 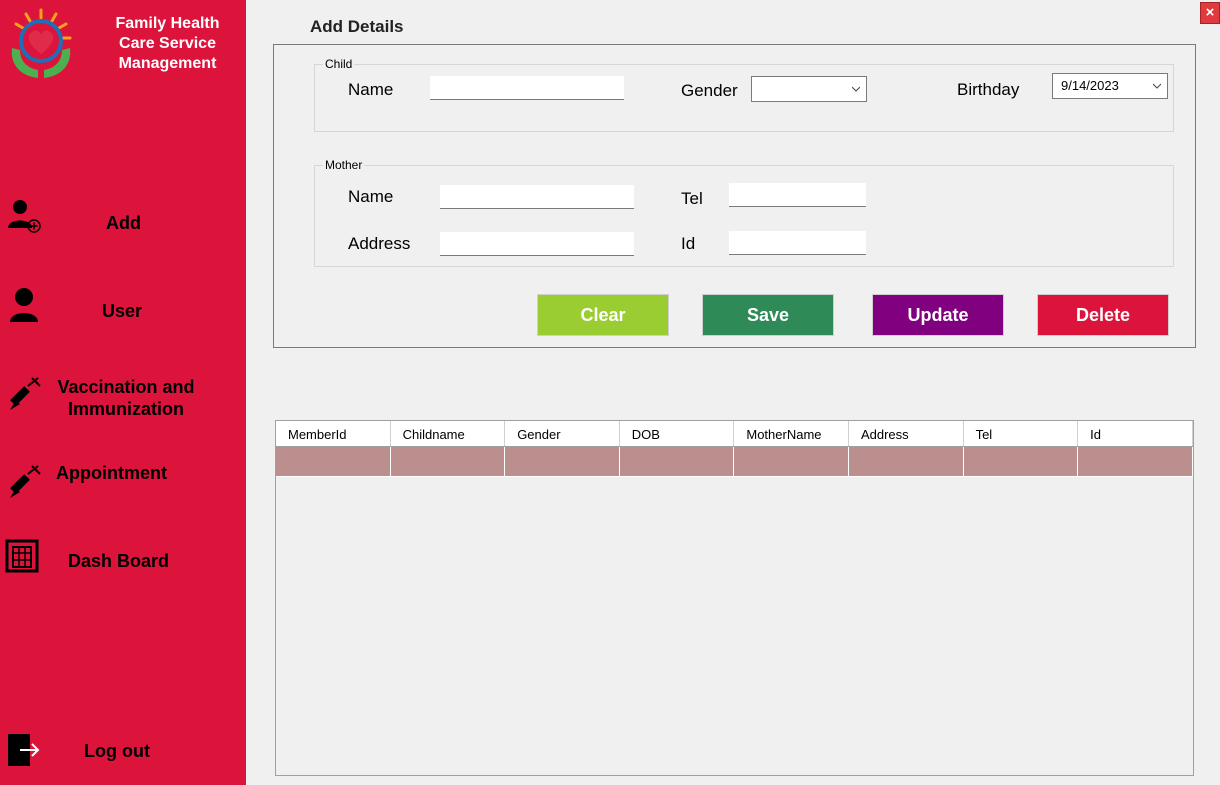 I want to click on nav-item-dashboard: Dash Board, so click(x=123, y=561).